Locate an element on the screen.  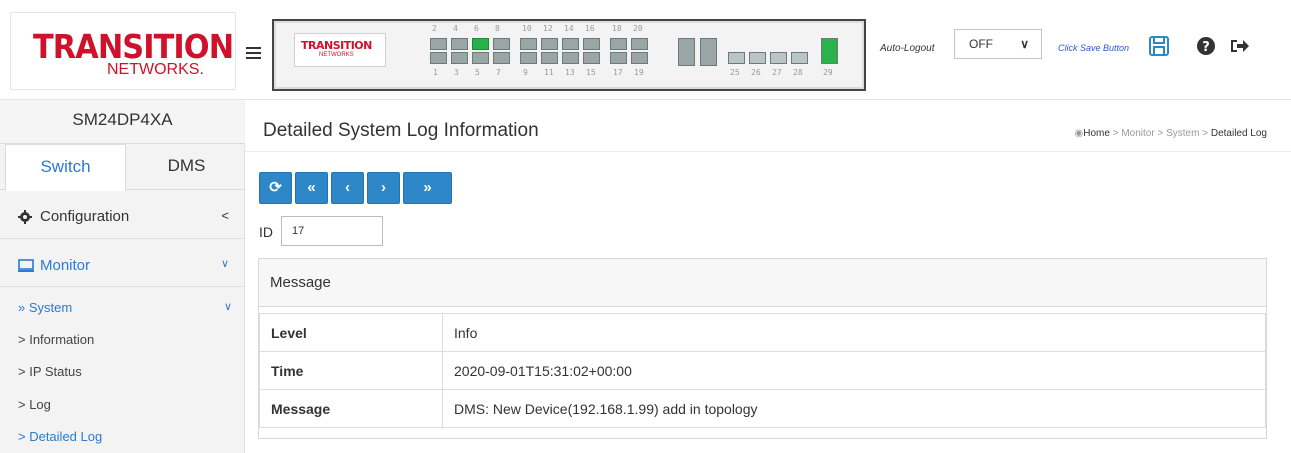
id-label: ID is located at coordinates (266, 232).